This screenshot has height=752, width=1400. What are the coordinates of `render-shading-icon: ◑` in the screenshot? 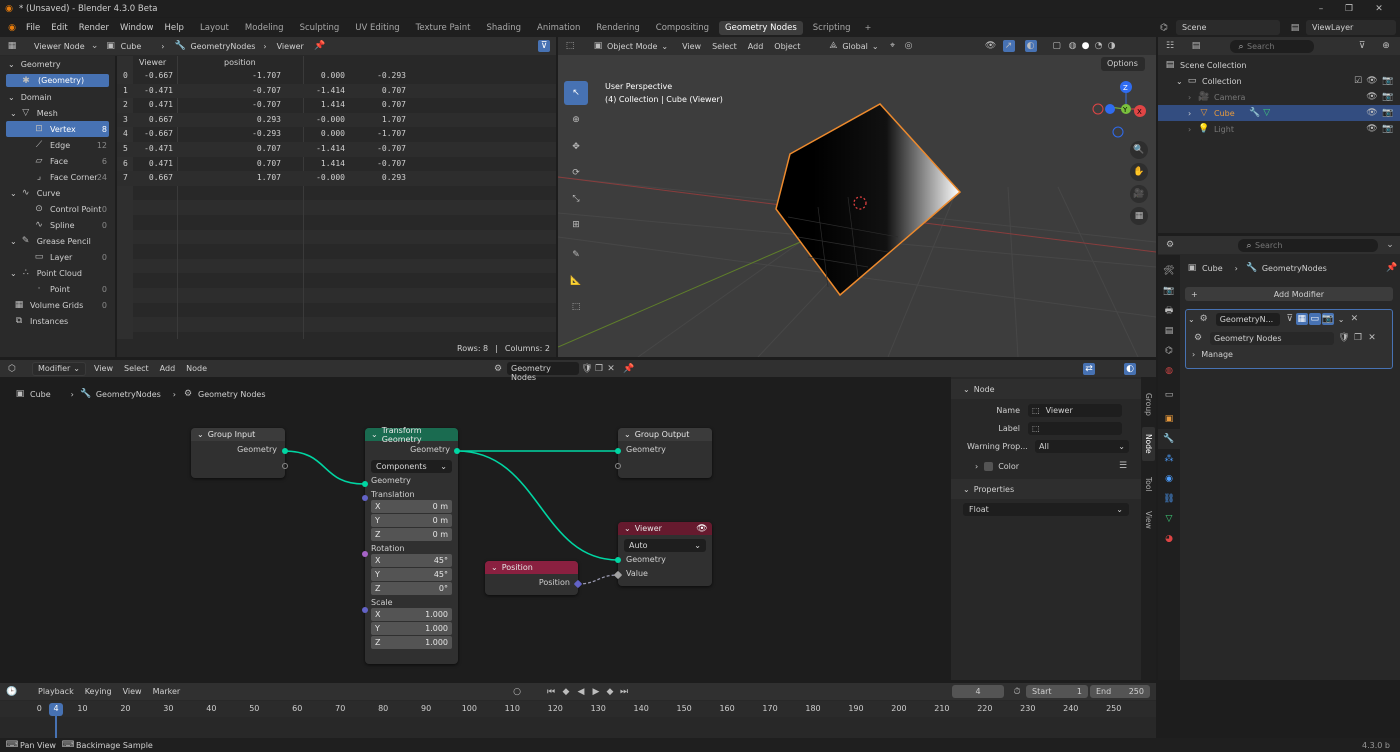 It's located at (1112, 46).